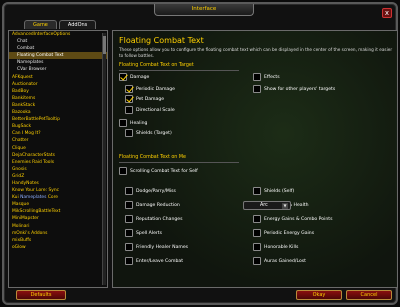 Image resolution: width=400 pixels, height=307 pixels. I want to click on option-label: Energy Gains & Combo Points, so click(298, 219).